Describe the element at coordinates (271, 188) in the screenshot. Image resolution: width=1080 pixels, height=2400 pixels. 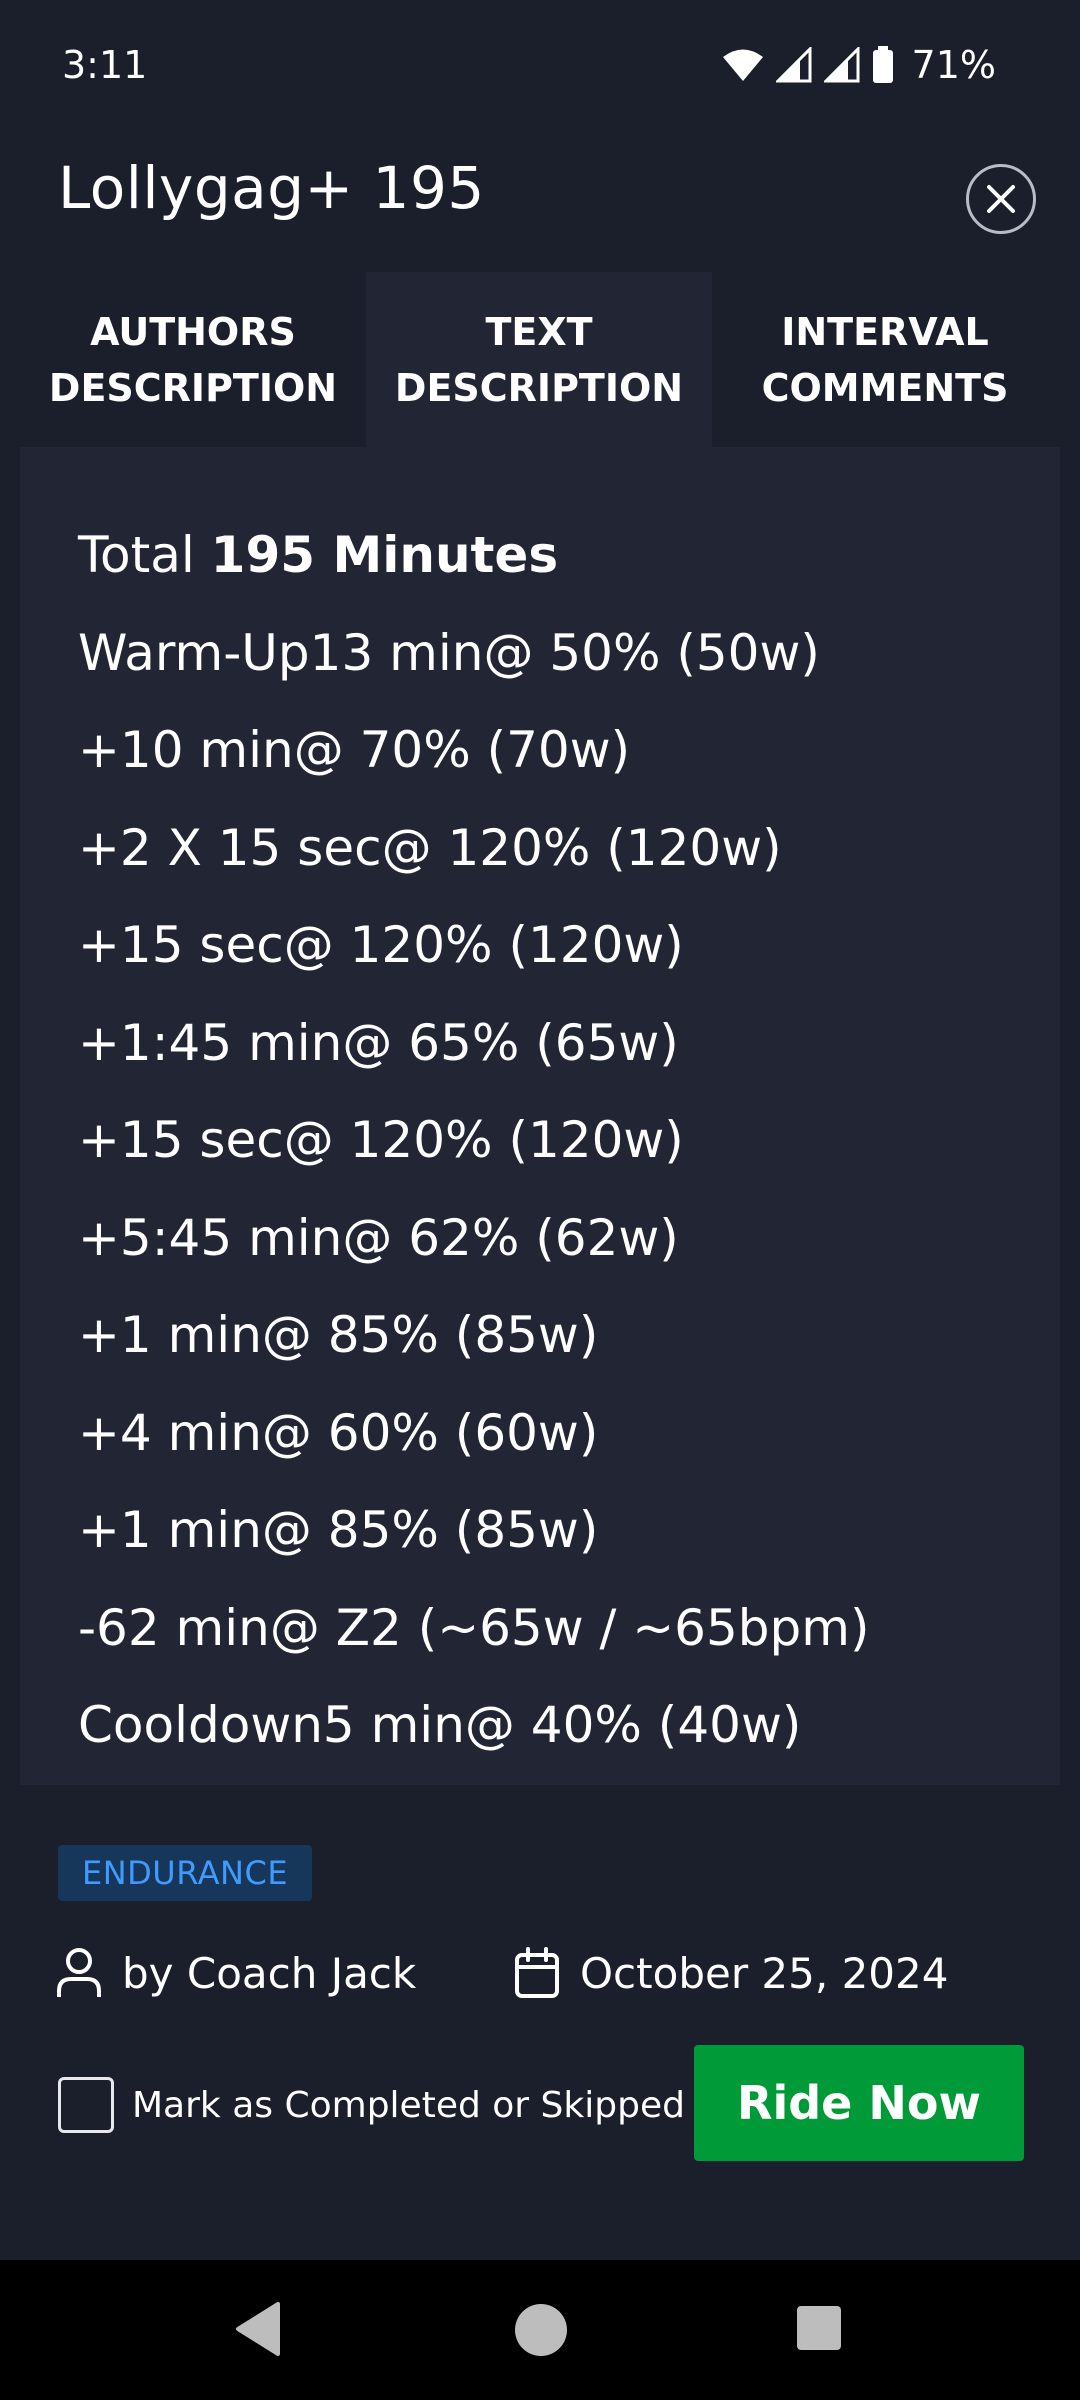
I see `page-title: Lollygag+ 195` at that location.